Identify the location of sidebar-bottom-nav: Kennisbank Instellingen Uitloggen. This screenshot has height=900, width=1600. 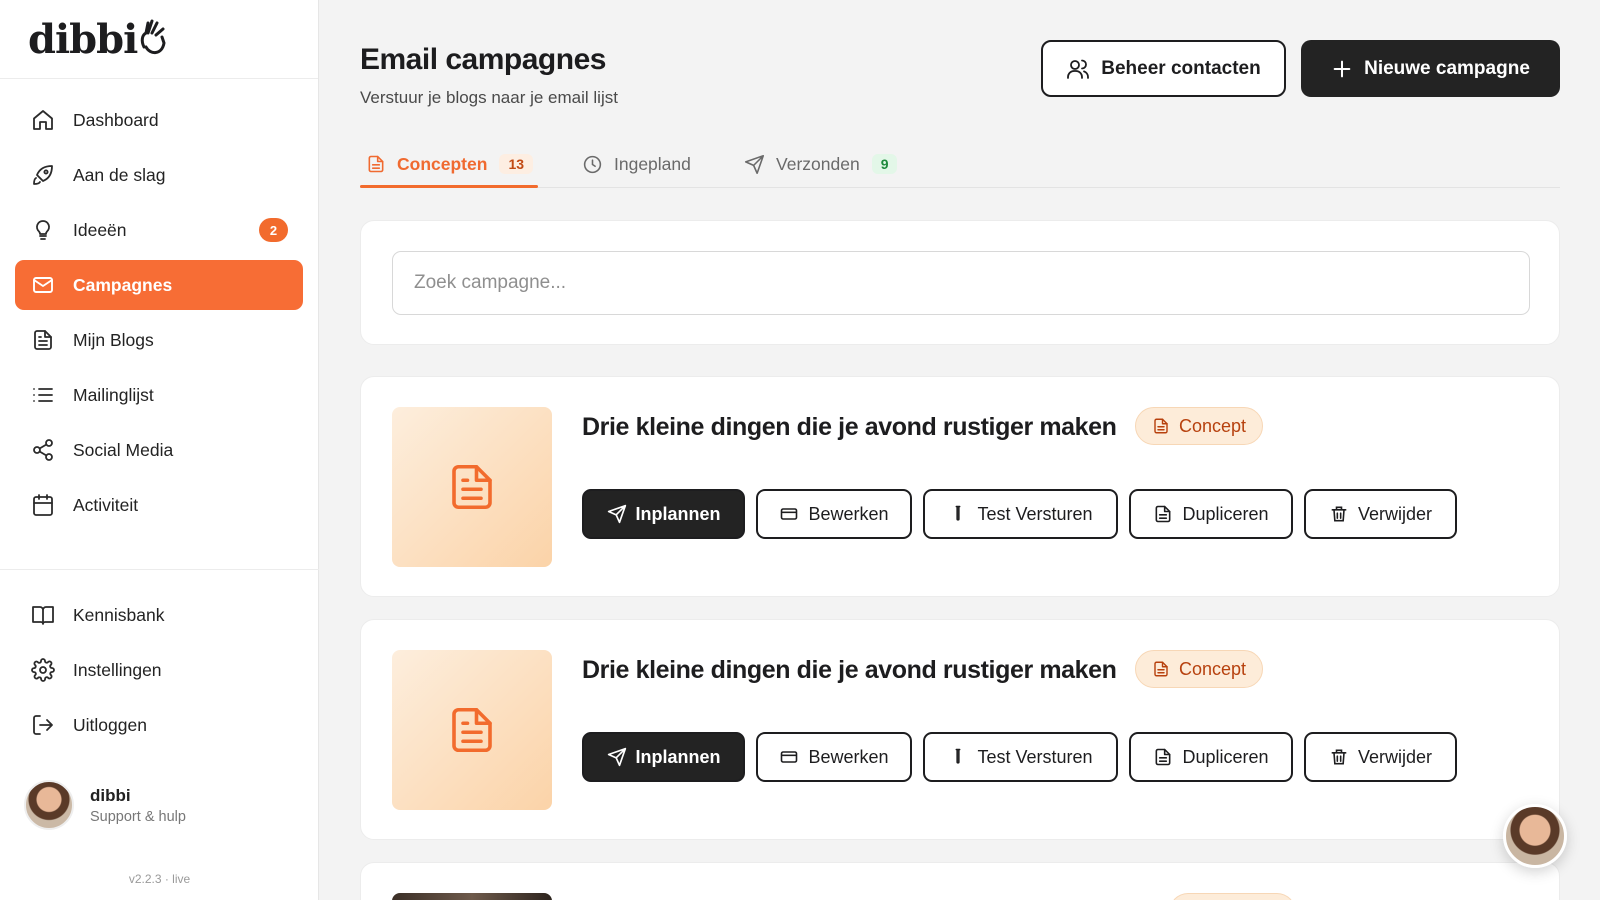
(159, 672).